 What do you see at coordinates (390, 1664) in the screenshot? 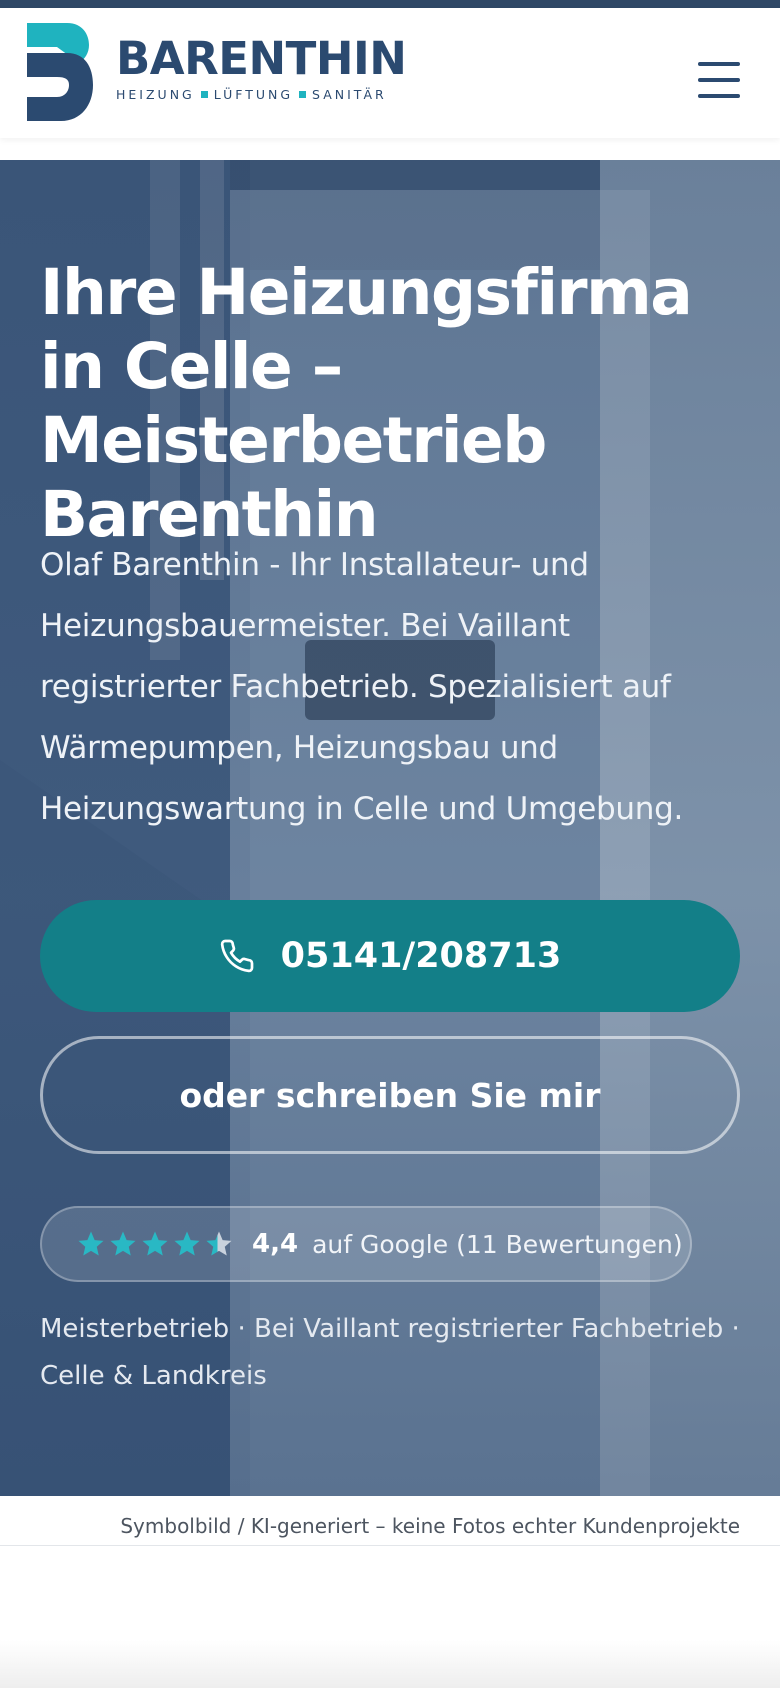
I see `bottom-edge` at bounding box center [390, 1664].